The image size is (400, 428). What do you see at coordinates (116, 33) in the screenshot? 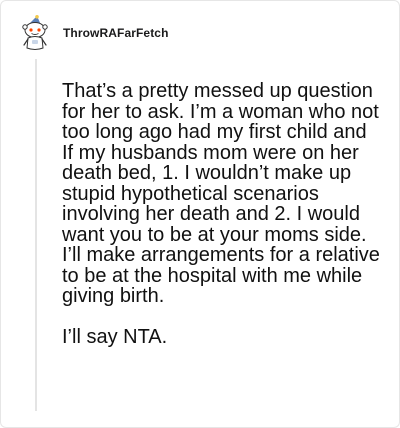
I see `comment-author-username: ThrowRAFarFetch` at bounding box center [116, 33].